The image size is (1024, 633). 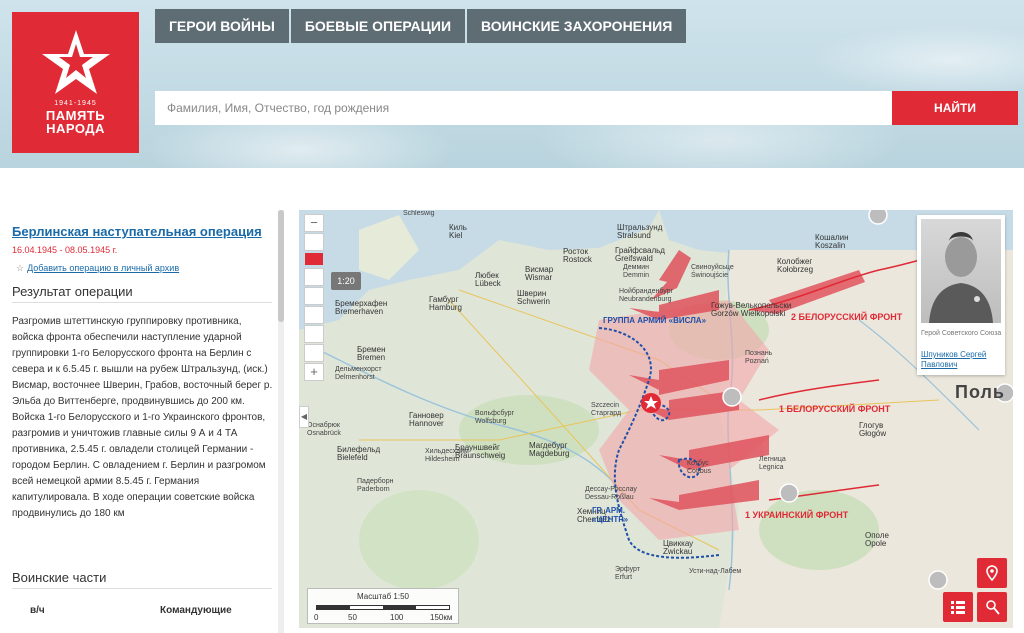 I want to click on hero-name: Шпуников Сергей Павлович, so click(x=962, y=360).